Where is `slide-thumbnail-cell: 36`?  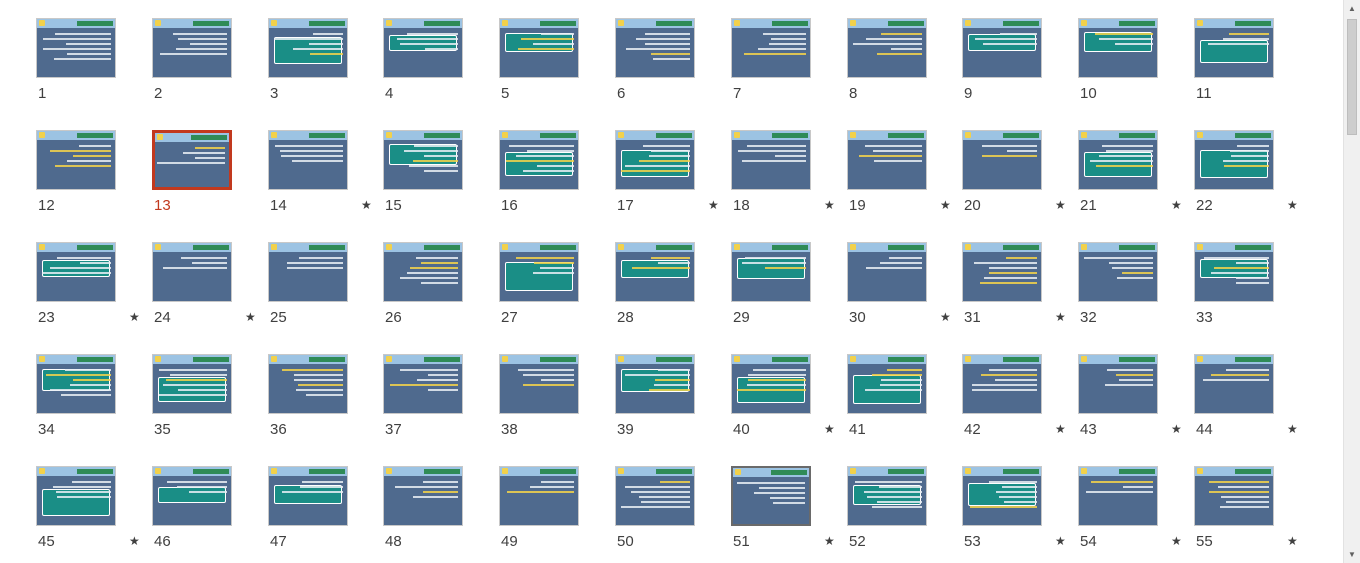
slide-thumbnail-cell: 36 is located at coordinates (323, 404).